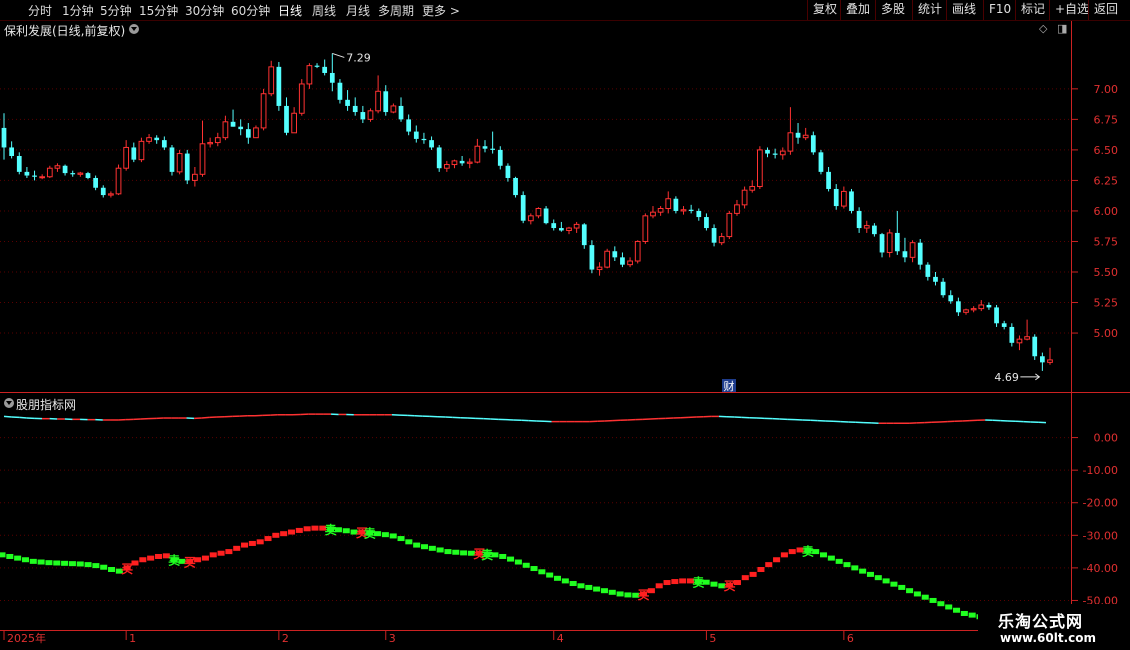  What do you see at coordinates (857, 10) in the screenshot?
I see `toolbar-button-1: 叠加` at bounding box center [857, 10].